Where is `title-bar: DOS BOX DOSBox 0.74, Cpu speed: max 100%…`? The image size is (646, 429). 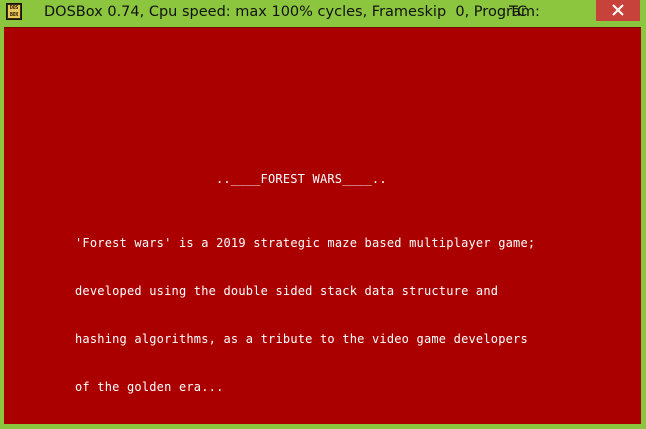
title-bar: DOS BOX DOSBox 0.74, Cpu speed: max 100%… is located at coordinates (323, 12).